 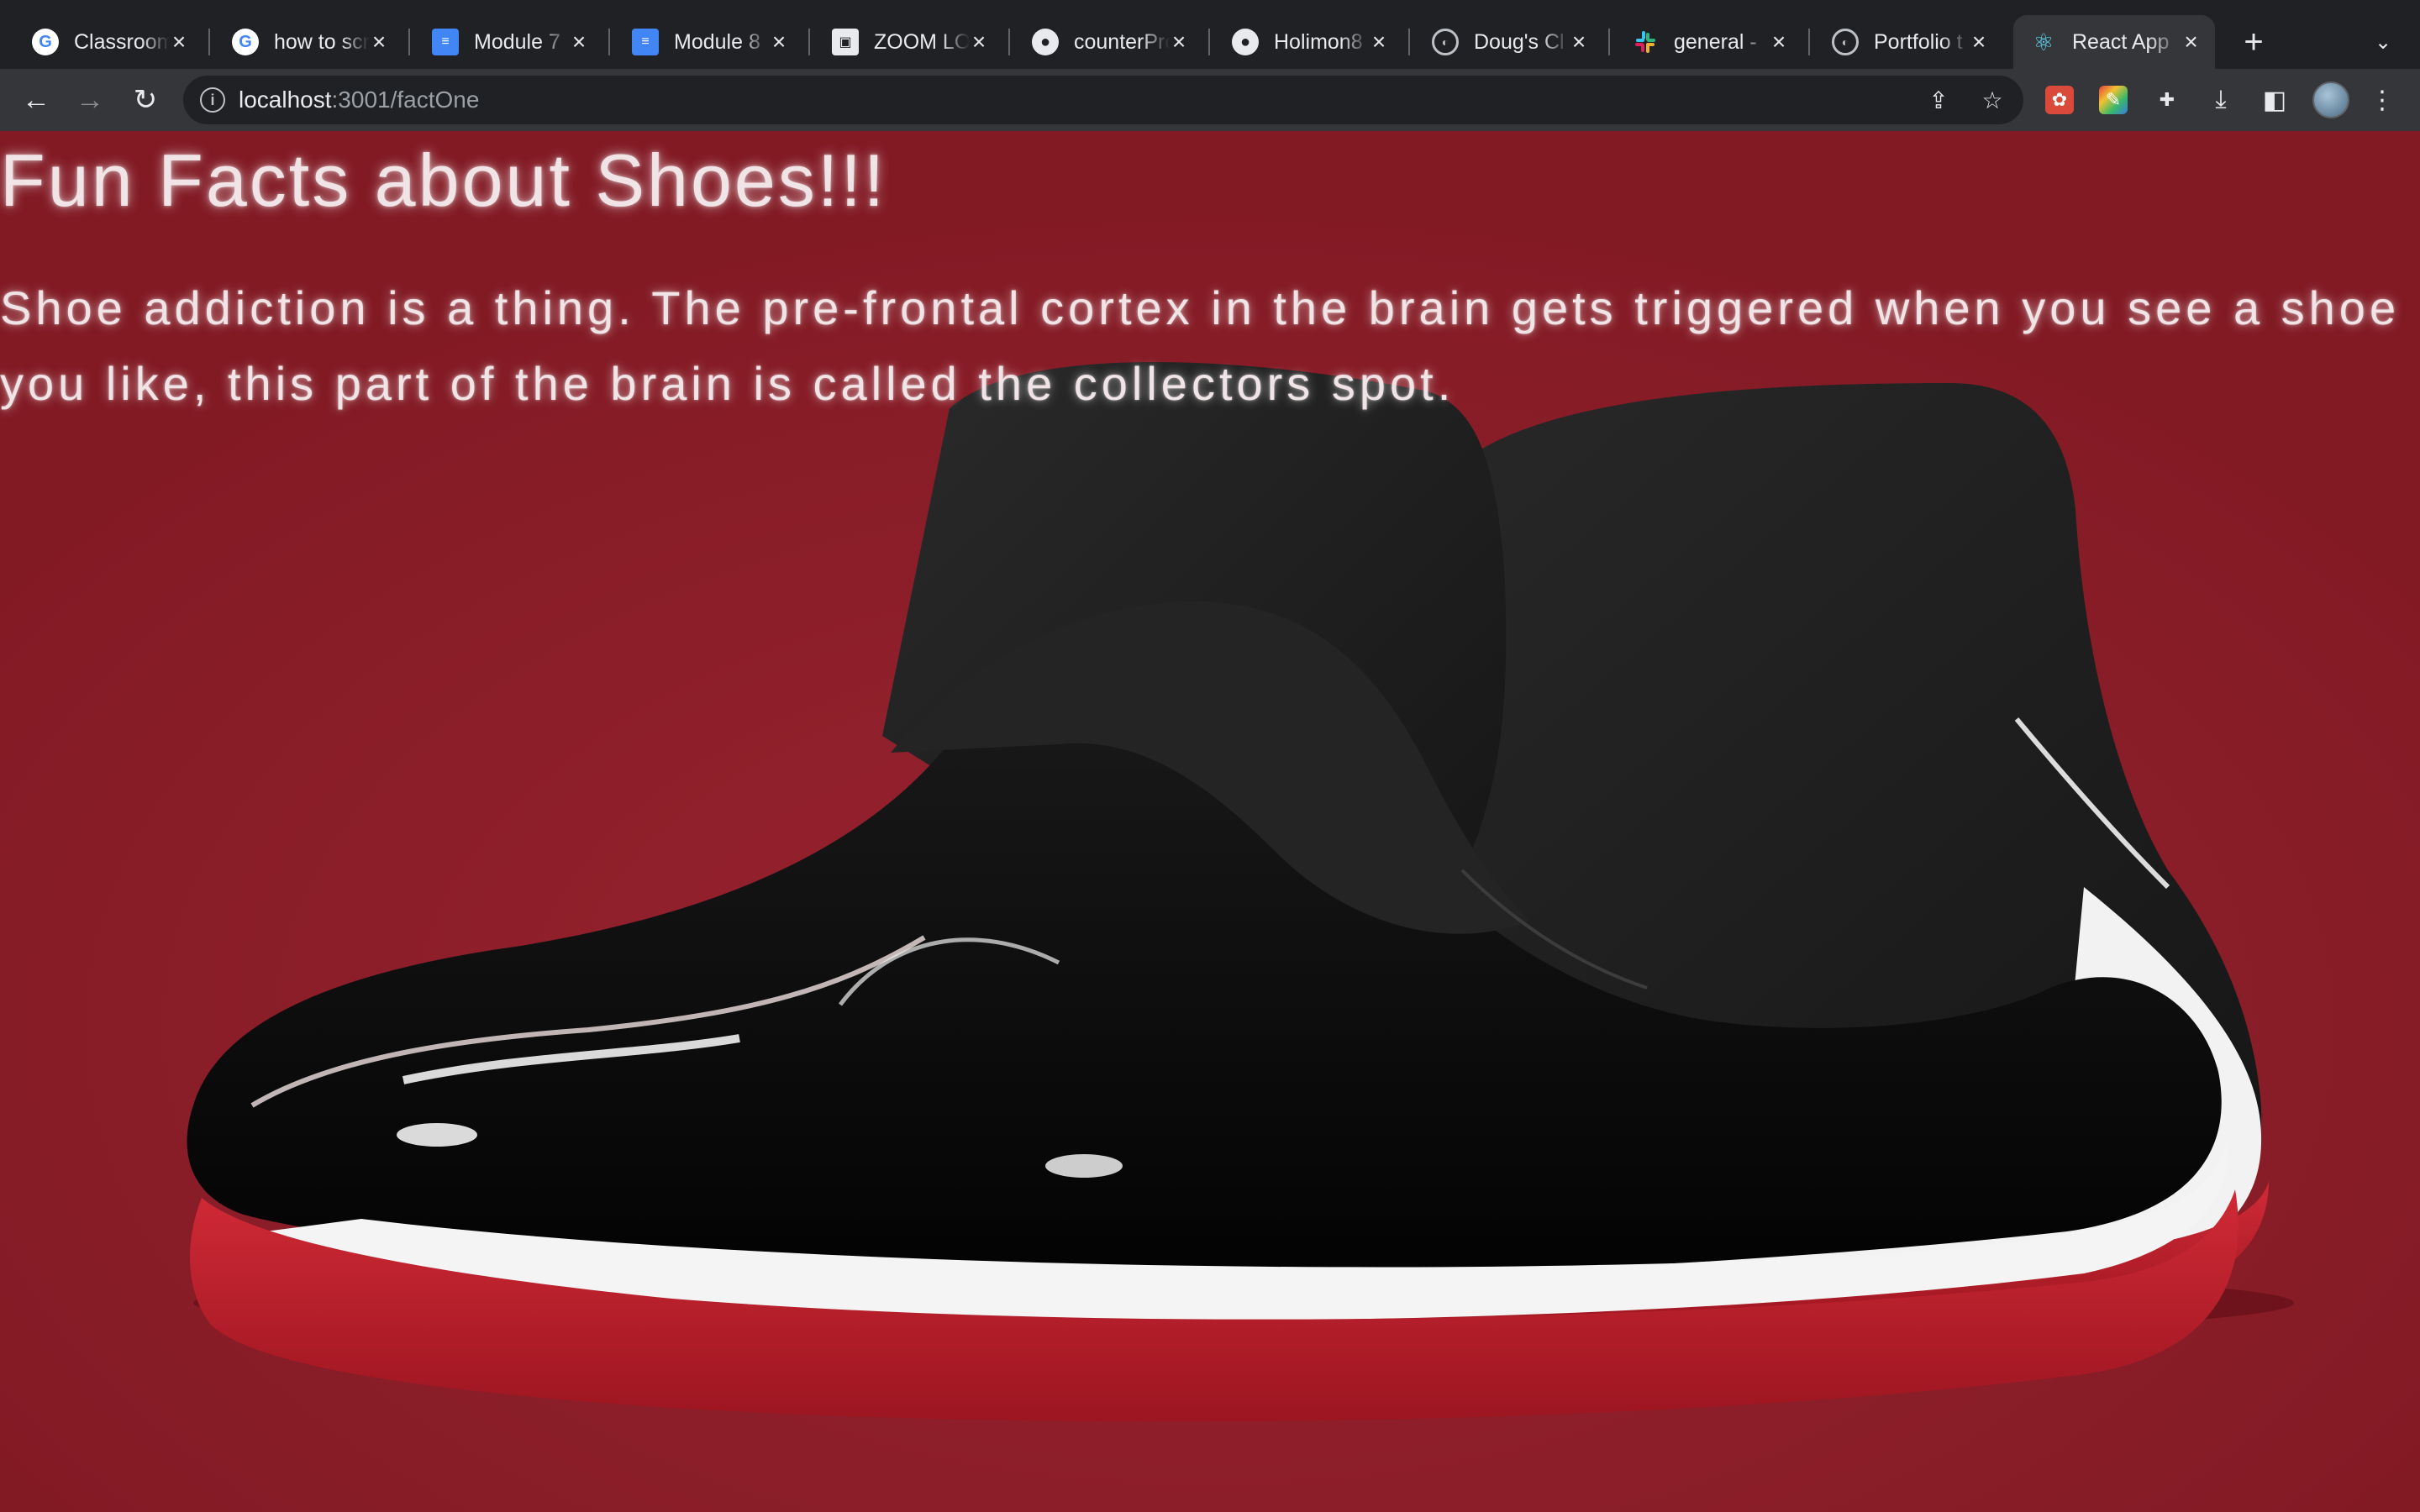 I want to click on tab-title: Classroom, so click(x=123, y=41).